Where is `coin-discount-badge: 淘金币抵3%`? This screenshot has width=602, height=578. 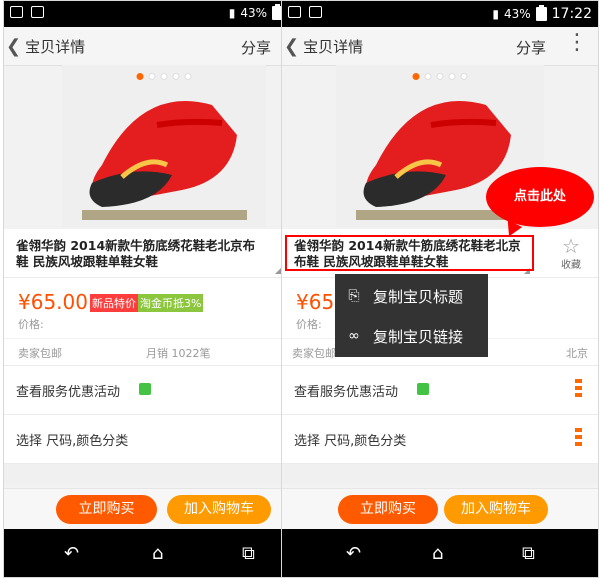 coin-discount-badge: 淘金币抵3% is located at coordinates (171, 303).